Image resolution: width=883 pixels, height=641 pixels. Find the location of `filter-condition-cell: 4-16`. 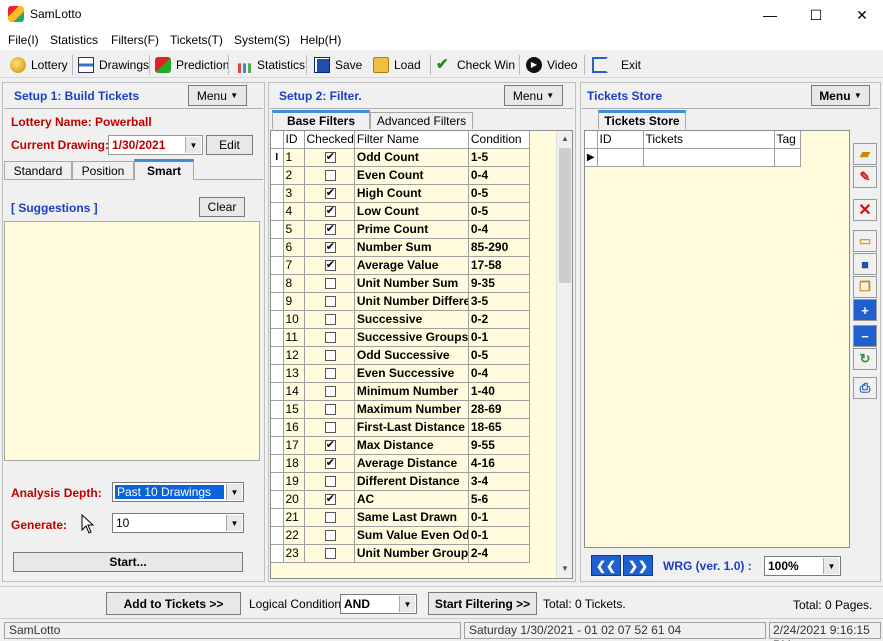

filter-condition-cell: 4-16 is located at coordinates (499, 463).